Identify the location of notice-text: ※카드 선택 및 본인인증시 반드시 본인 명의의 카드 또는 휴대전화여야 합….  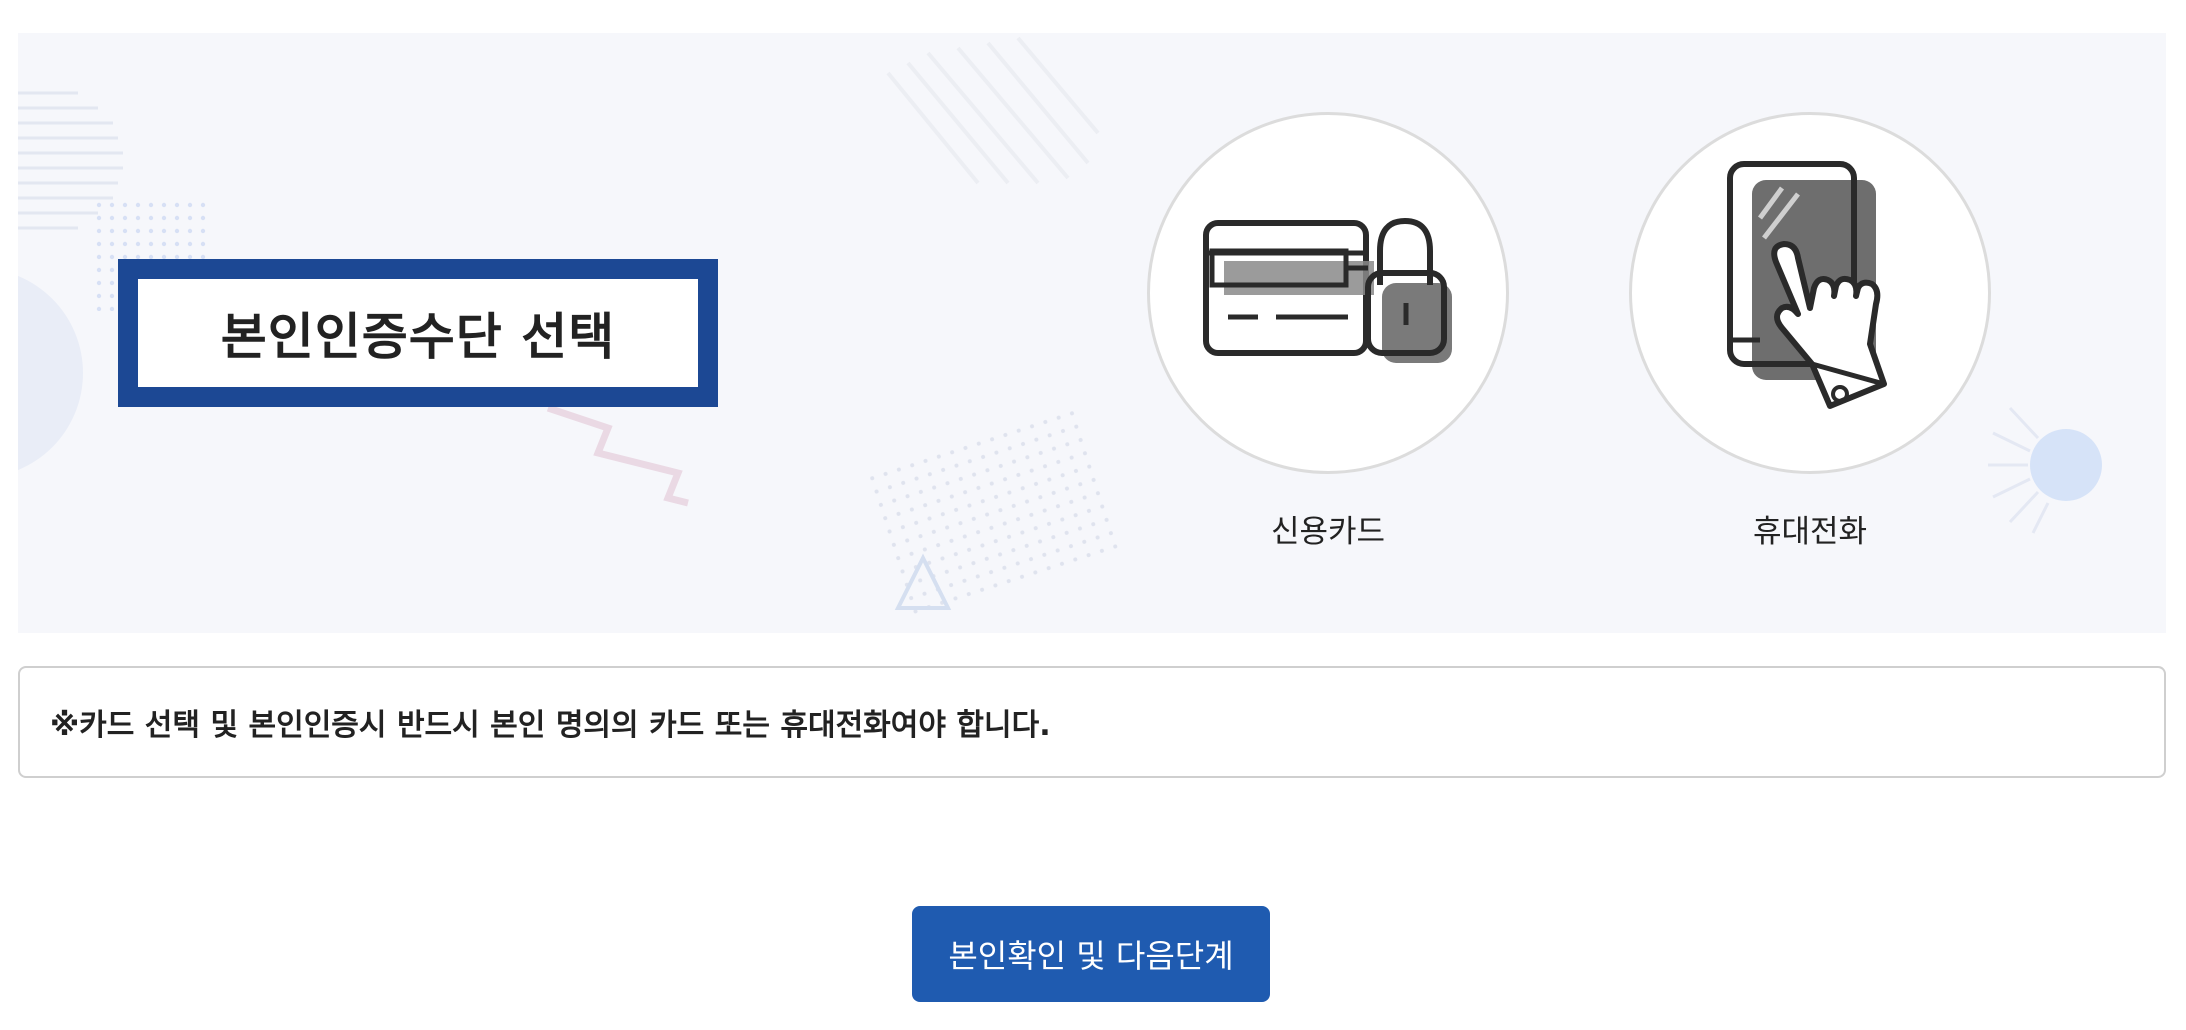
(550, 725).